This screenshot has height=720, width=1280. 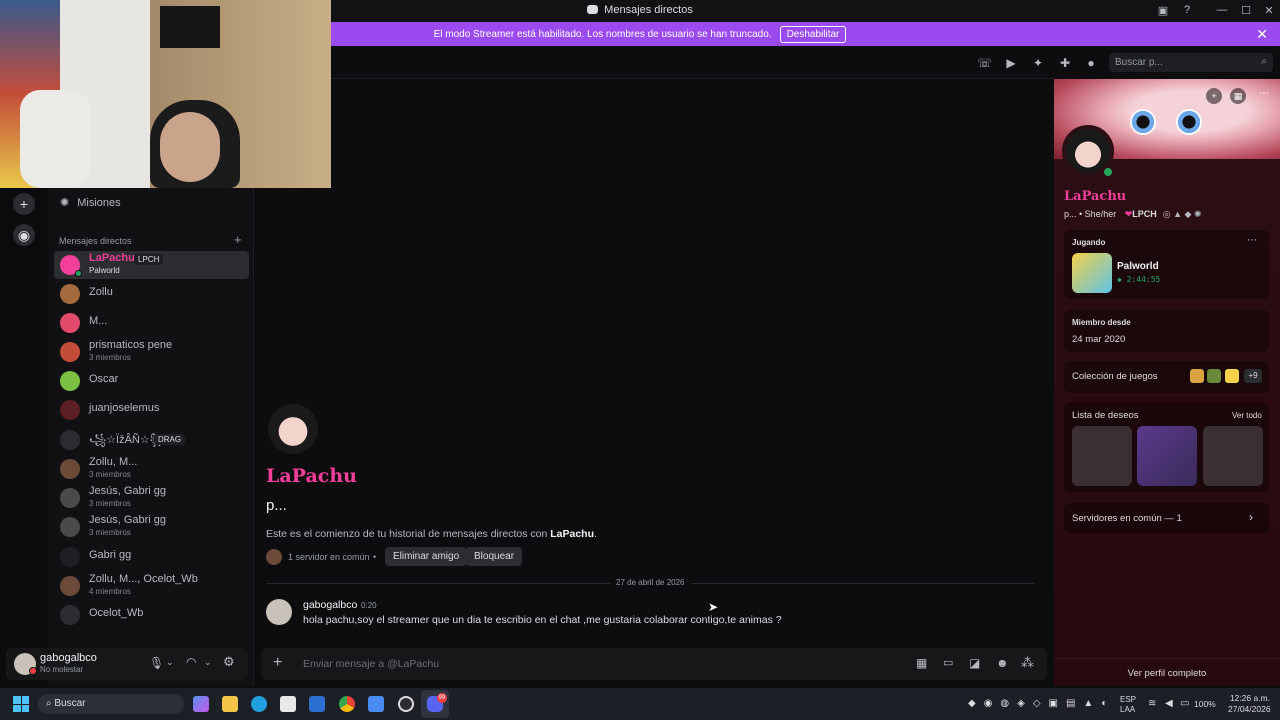 What do you see at coordinates (229, 662) in the screenshot?
I see `settings-gear-icon: ⚙` at bounding box center [229, 662].